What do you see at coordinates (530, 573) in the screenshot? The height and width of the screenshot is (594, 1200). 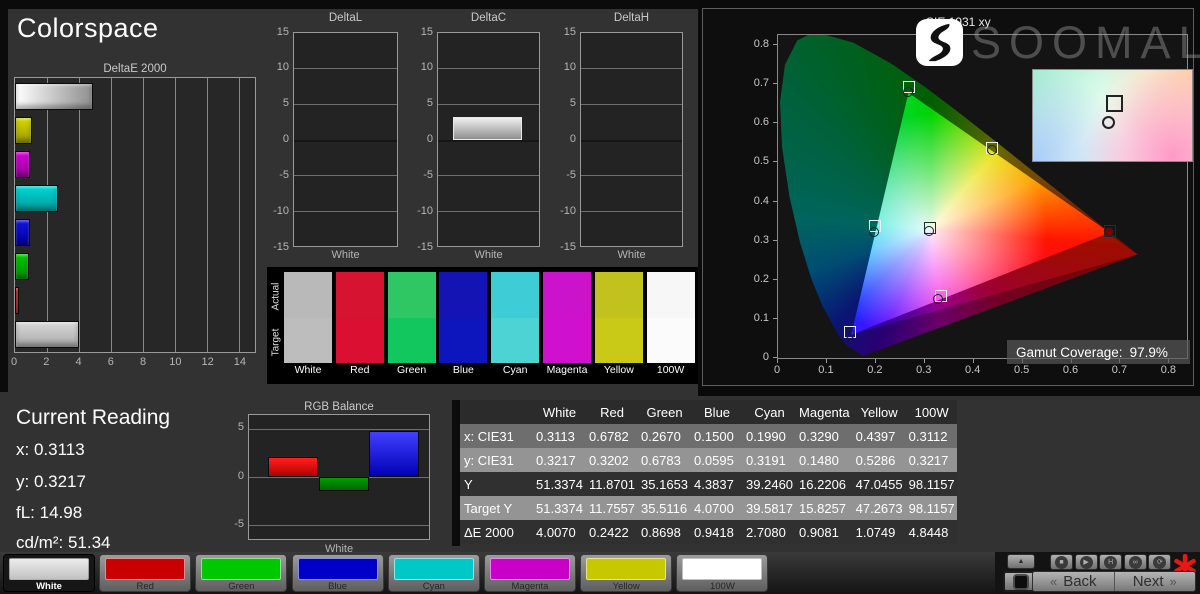 I see `patch-button-magenta: Magenta` at bounding box center [530, 573].